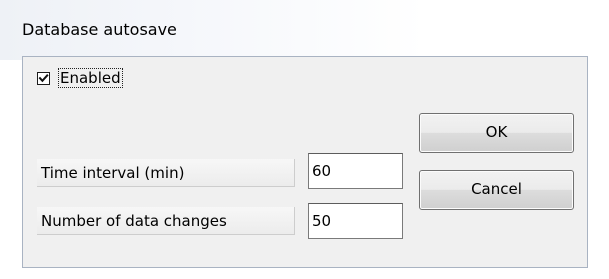 The height and width of the screenshot is (279, 609). What do you see at coordinates (496, 133) in the screenshot?
I see `ok-button: OK` at bounding box center [496, 133].